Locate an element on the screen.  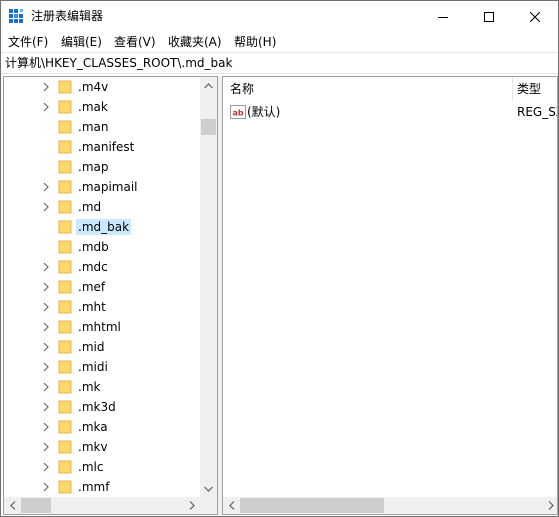
tree-item: .mk is located at coordinates (102, 387).